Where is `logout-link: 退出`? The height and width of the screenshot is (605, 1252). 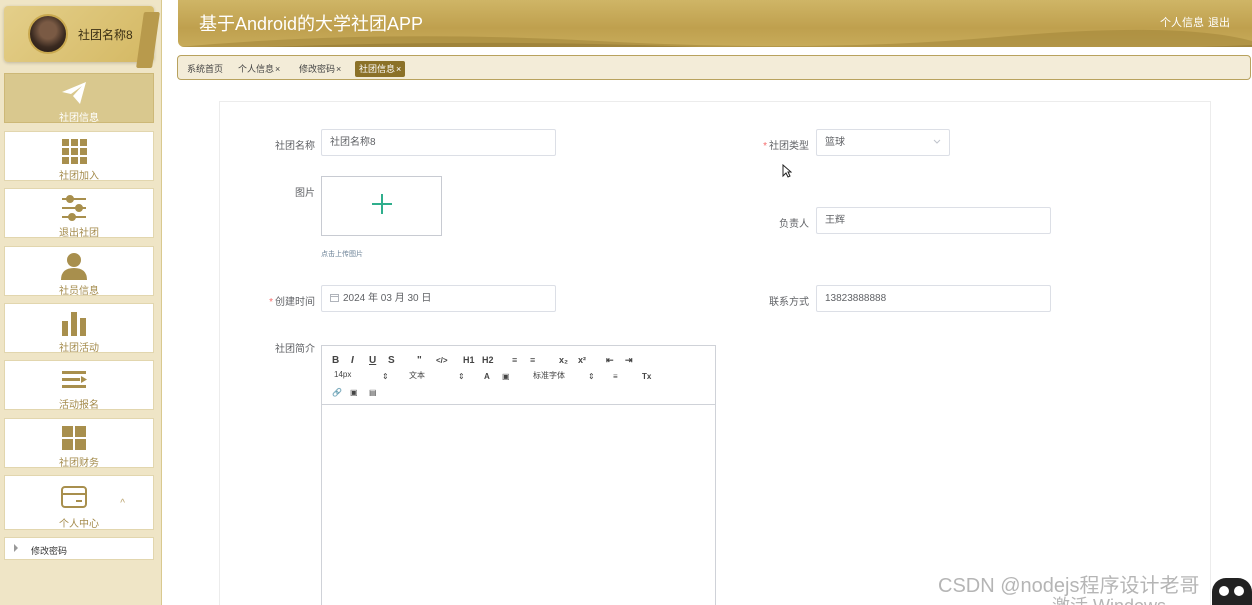 logout-link: 退出 is located at coordinates (1219, 23).